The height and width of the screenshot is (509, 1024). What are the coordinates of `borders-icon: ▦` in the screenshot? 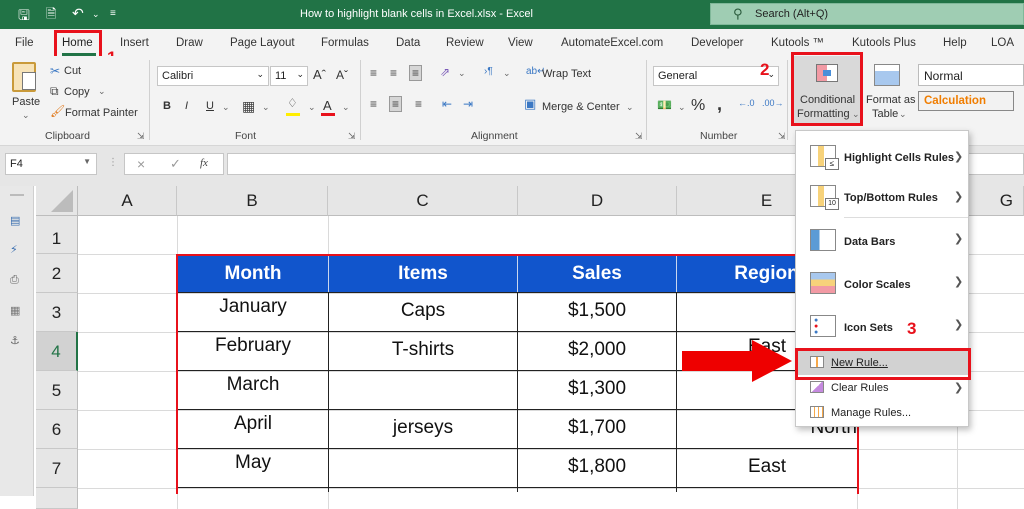 It's located at (248, 106).